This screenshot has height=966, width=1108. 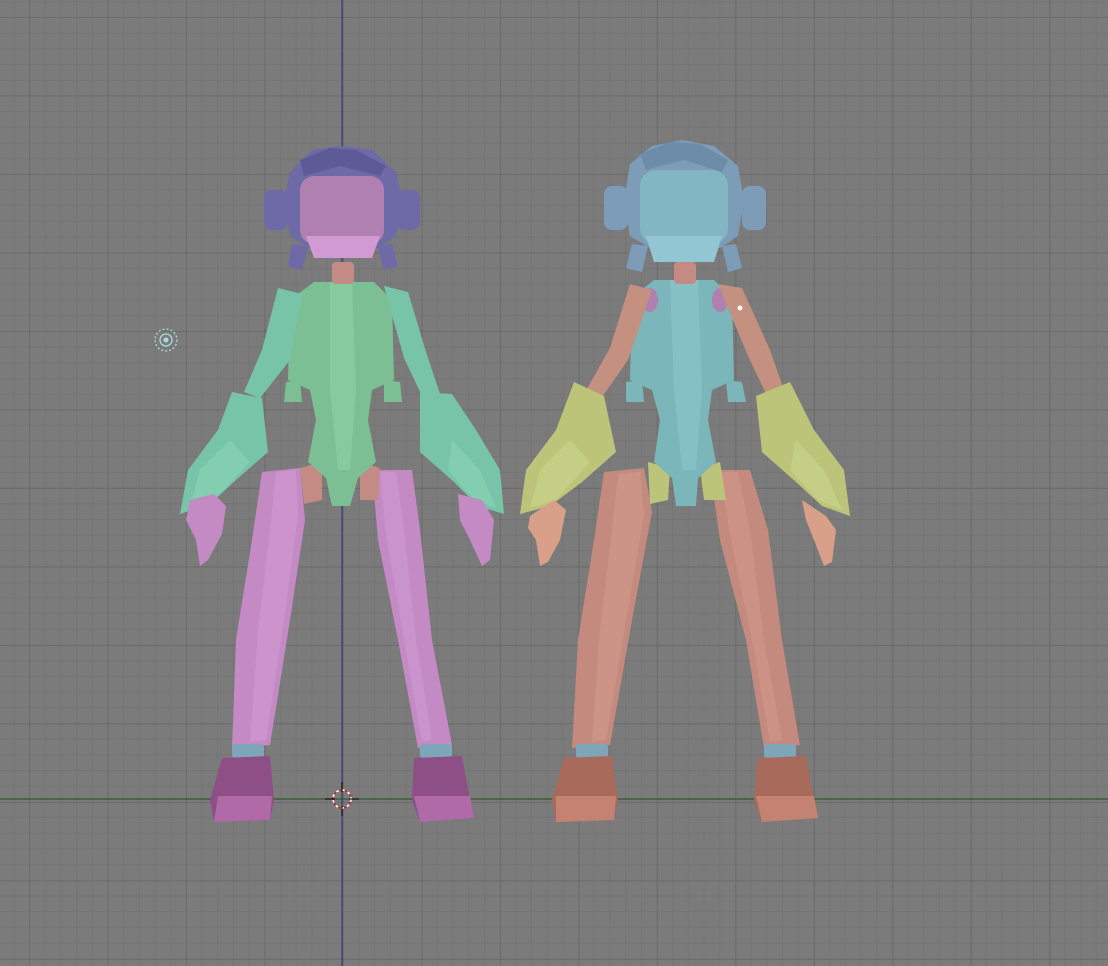 I want to click on selected-vertex, so click(x=740, y=308).